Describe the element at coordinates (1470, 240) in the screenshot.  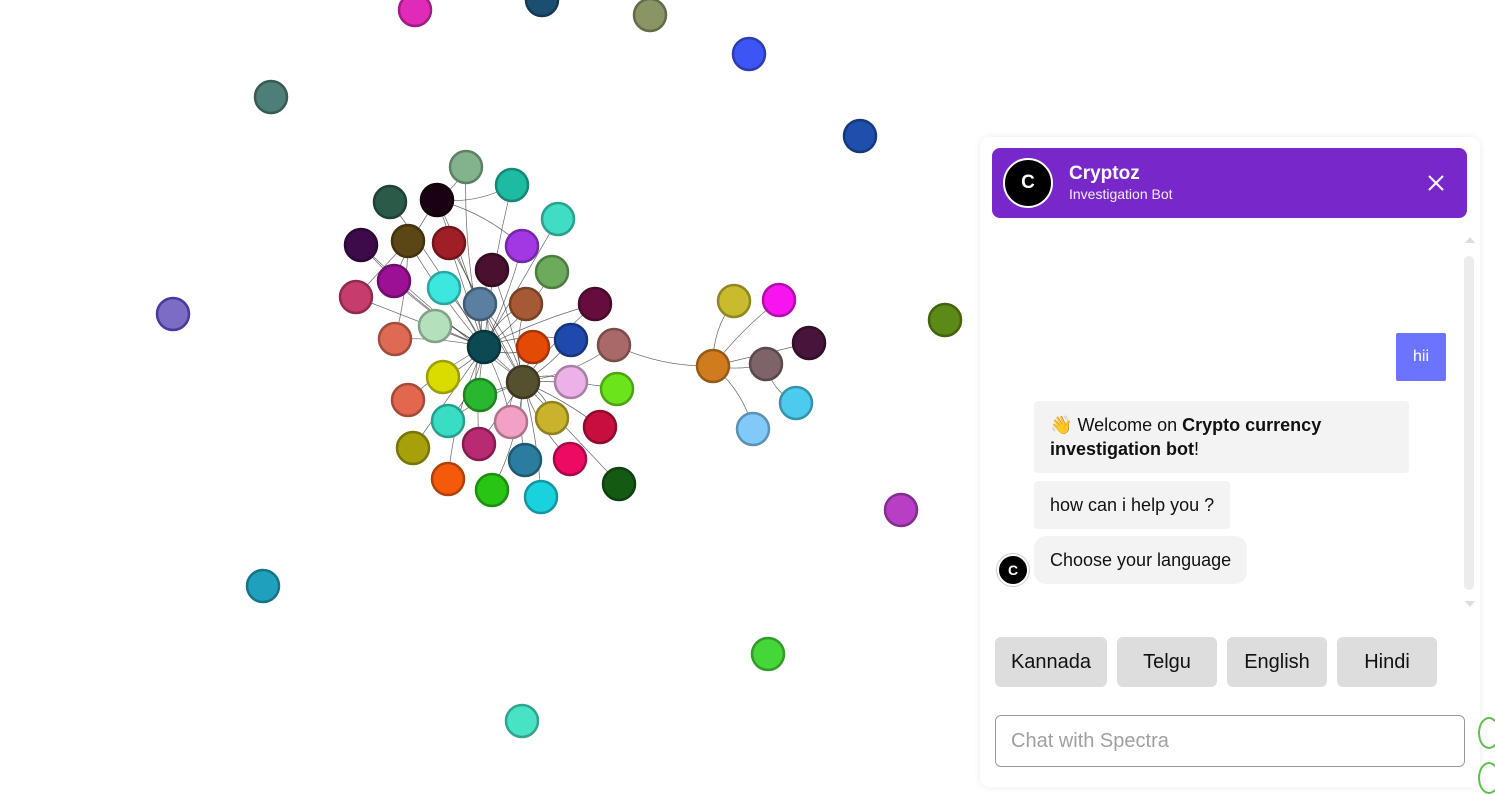
I see `scroll-up-icon` at that location.